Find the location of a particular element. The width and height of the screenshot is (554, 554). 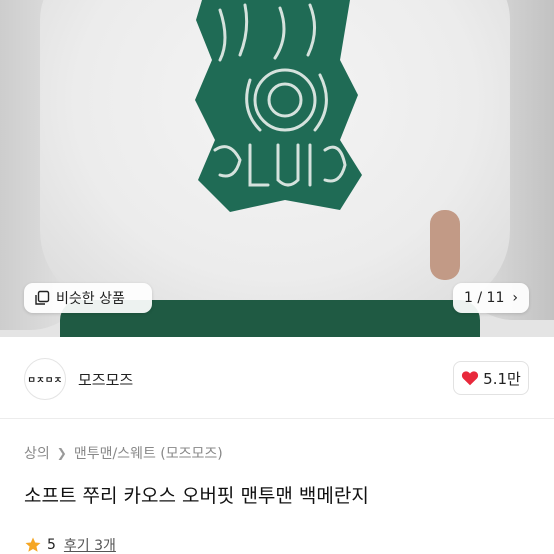

similar-products-label: 비슷한 상품 is located at coordinates (90, 299).